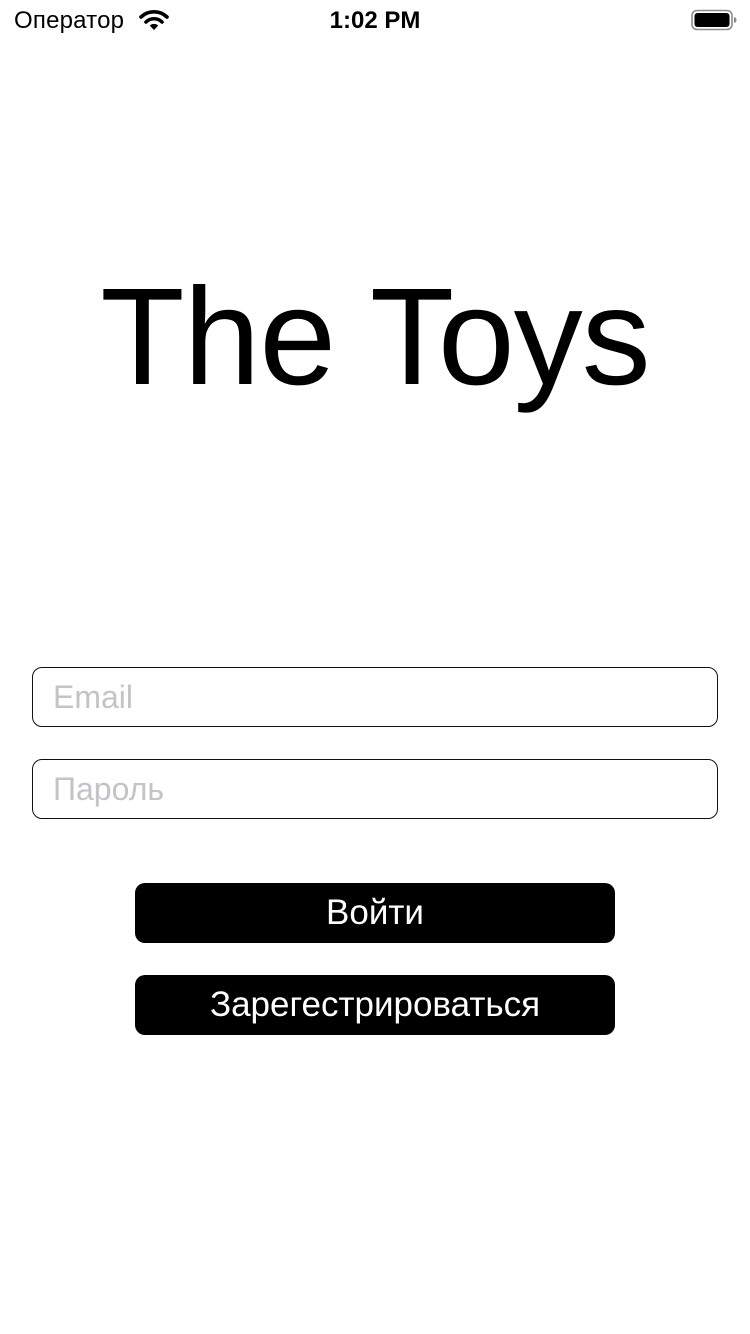 Image resolution: width=750 pixels, height=1334 pixels. Describe the element at coordinates (375, 1005) in the screenshot. I see `register-button: Зарегестрироваться` at that location.